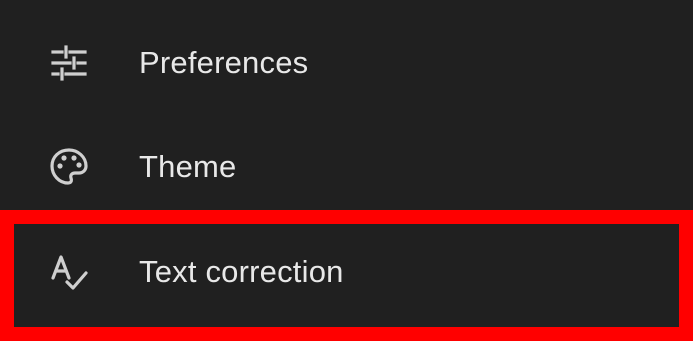  Describe the element at coordinates (69, 167) in the screenshot. I see `palette-icon` at that location.